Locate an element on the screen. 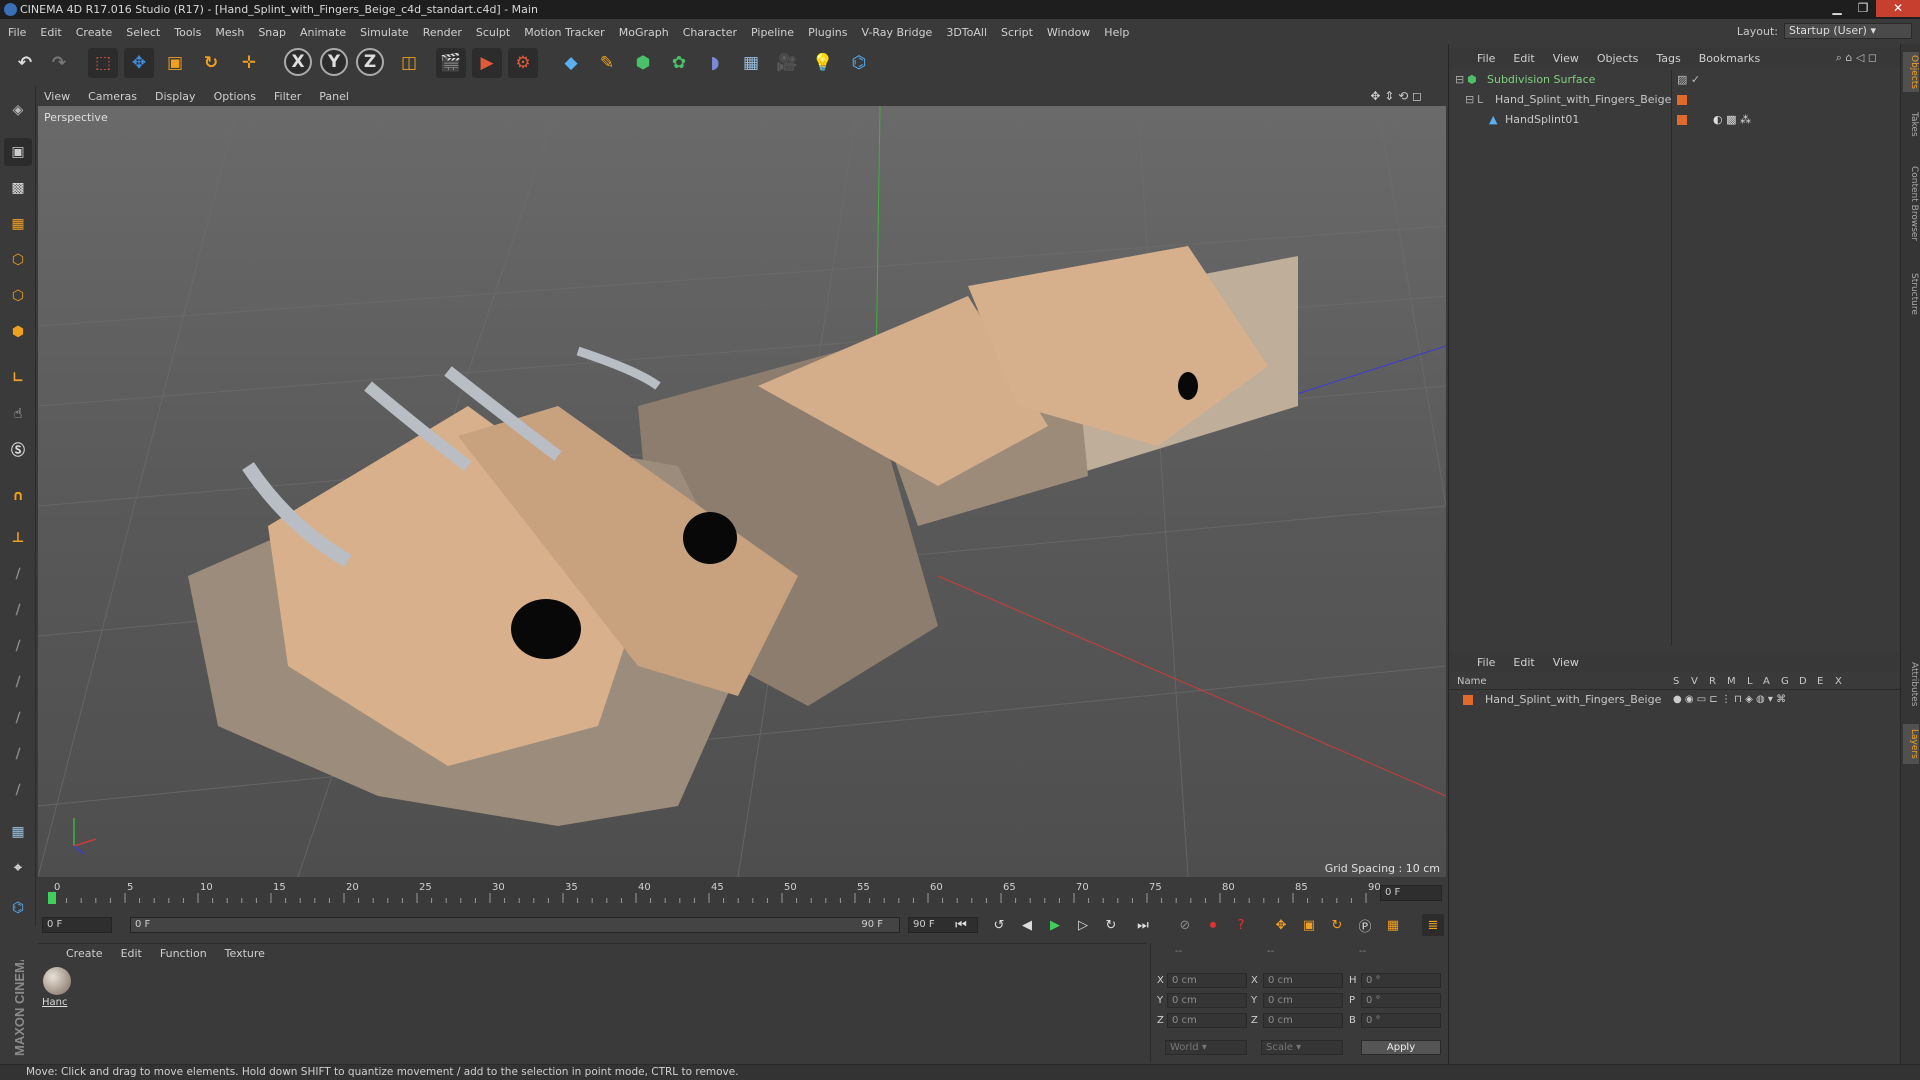  scale-key-icon: ▣ is located at coordinates (1309, 925).